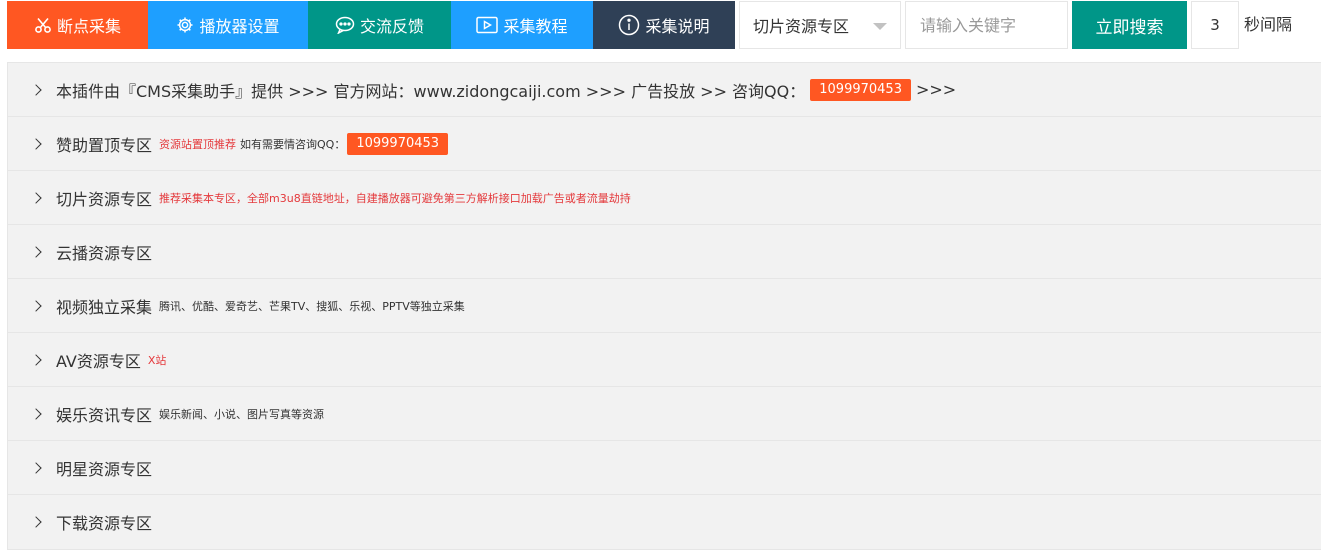 The height and width of the screenshot is (559, 1321). What do you see at coordinates (936, 89) in the screenshot?
I see `info-text-end: >>>` at bounding box center [936, 89].